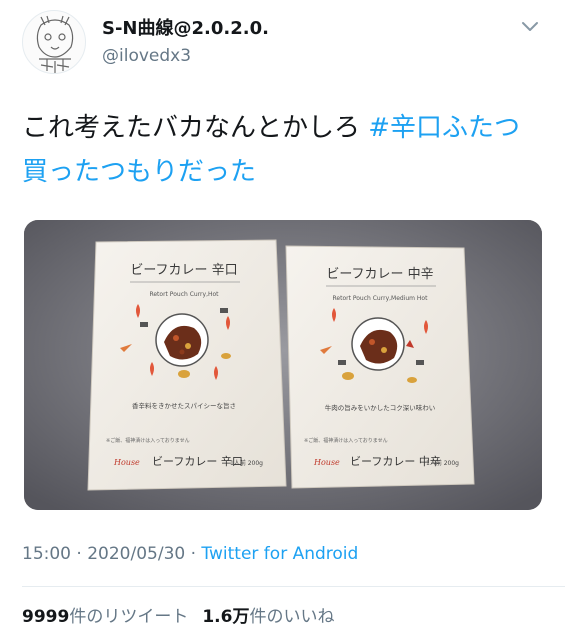  I want to click on tweet-header: S-N曲線@2.0.2.0. @ilovedx3, so click(282, 45).